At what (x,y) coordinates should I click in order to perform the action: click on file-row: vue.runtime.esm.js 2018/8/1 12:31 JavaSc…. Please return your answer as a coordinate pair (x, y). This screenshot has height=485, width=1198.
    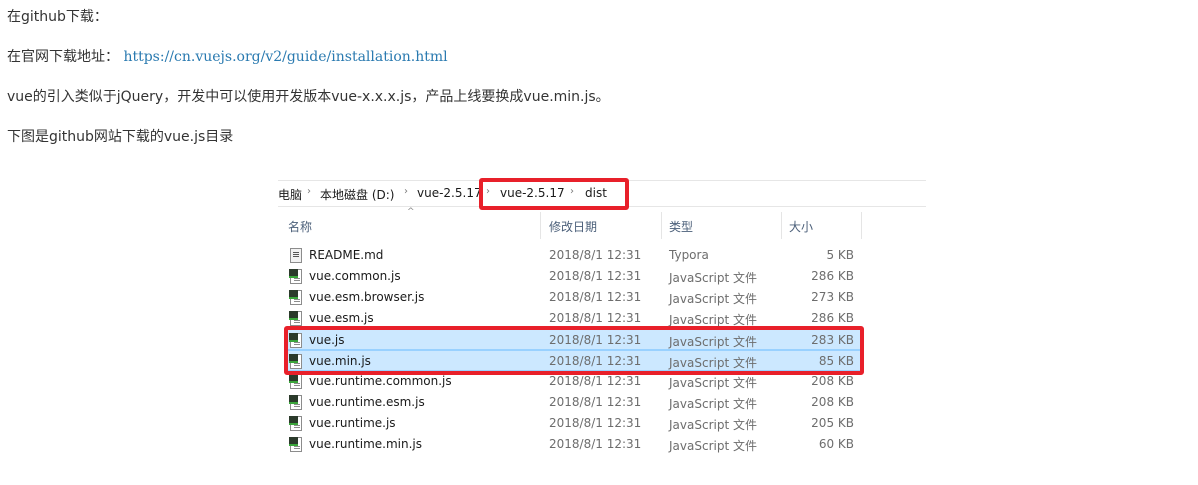
    Looking at the image, I should click on (572, 402).